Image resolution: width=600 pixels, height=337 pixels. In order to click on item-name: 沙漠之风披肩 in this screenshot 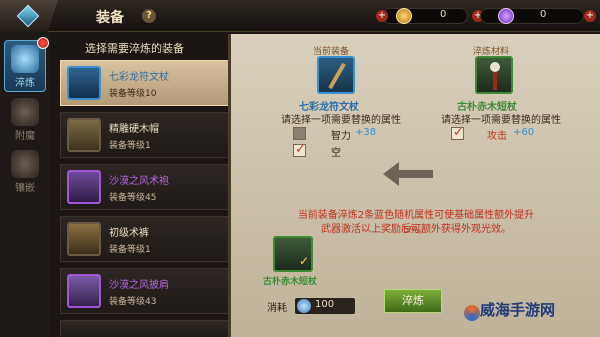, I will do `click(139, 285)`.